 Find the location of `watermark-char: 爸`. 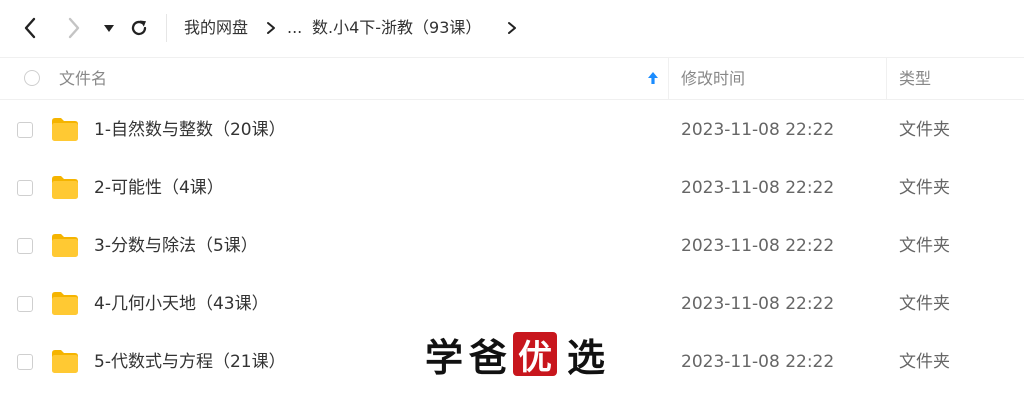

watermark-char: 爸 is located at coordinates (488, 357).